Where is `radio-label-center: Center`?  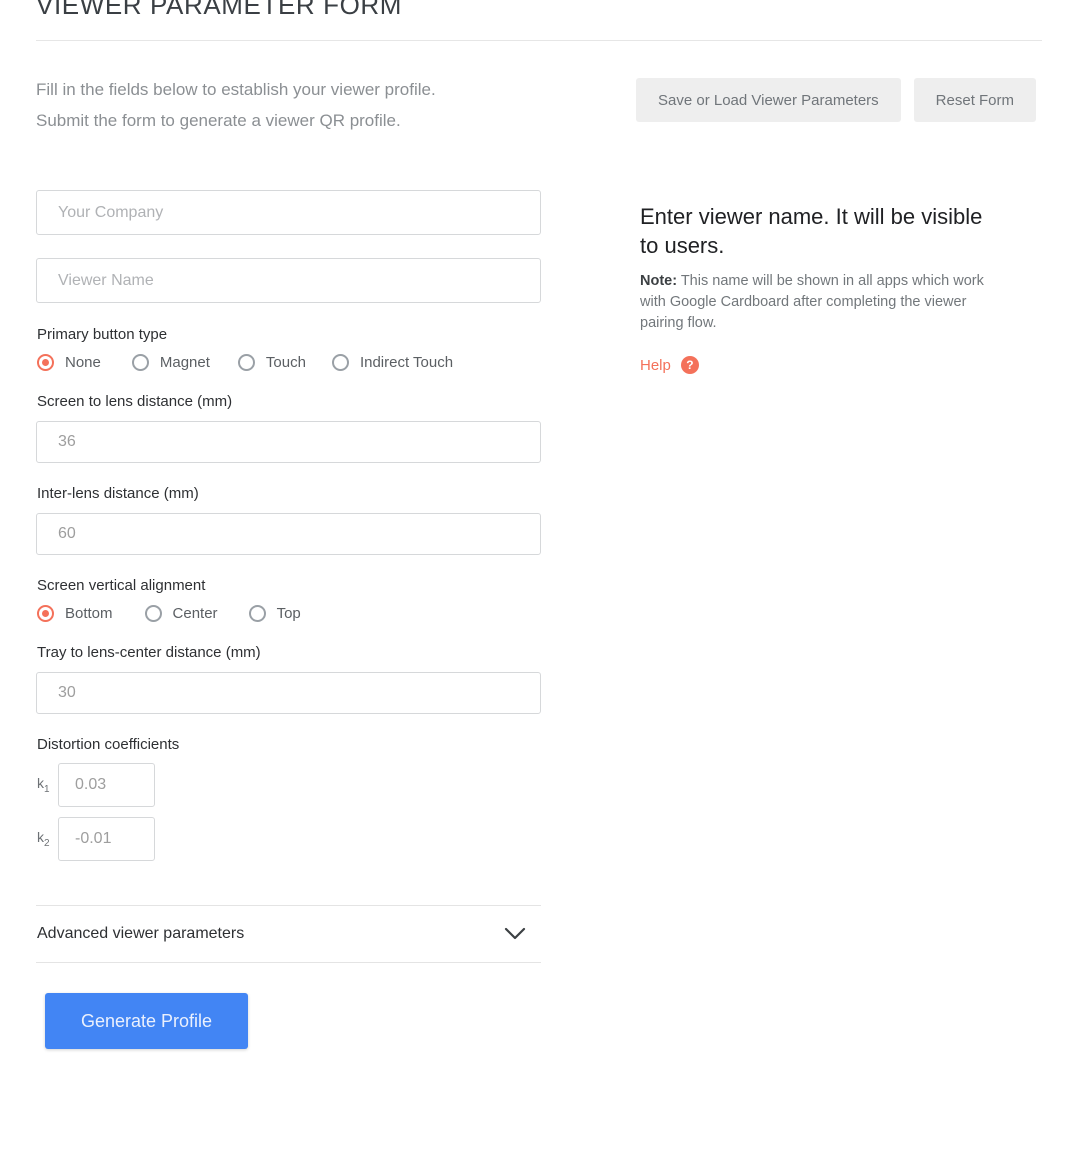
radio-label-center: Center is located at coordinates (195, 613).